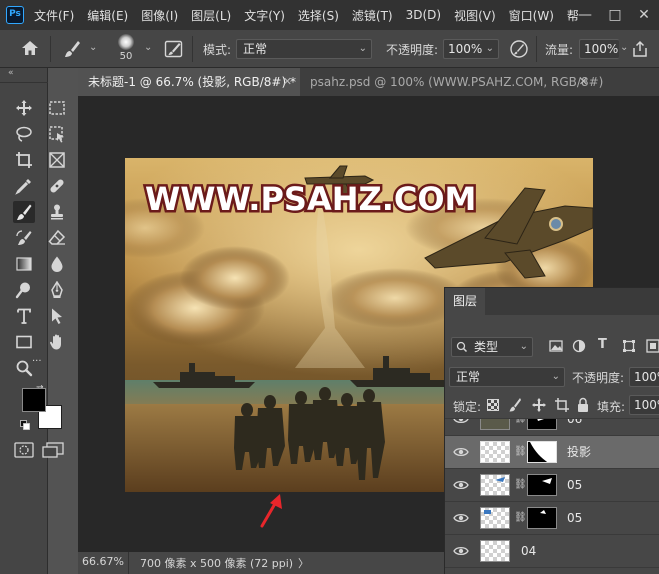 The image size is (659, 574). I want to click on mode-dropdown: 正常 ⌄, so click(304, 49).